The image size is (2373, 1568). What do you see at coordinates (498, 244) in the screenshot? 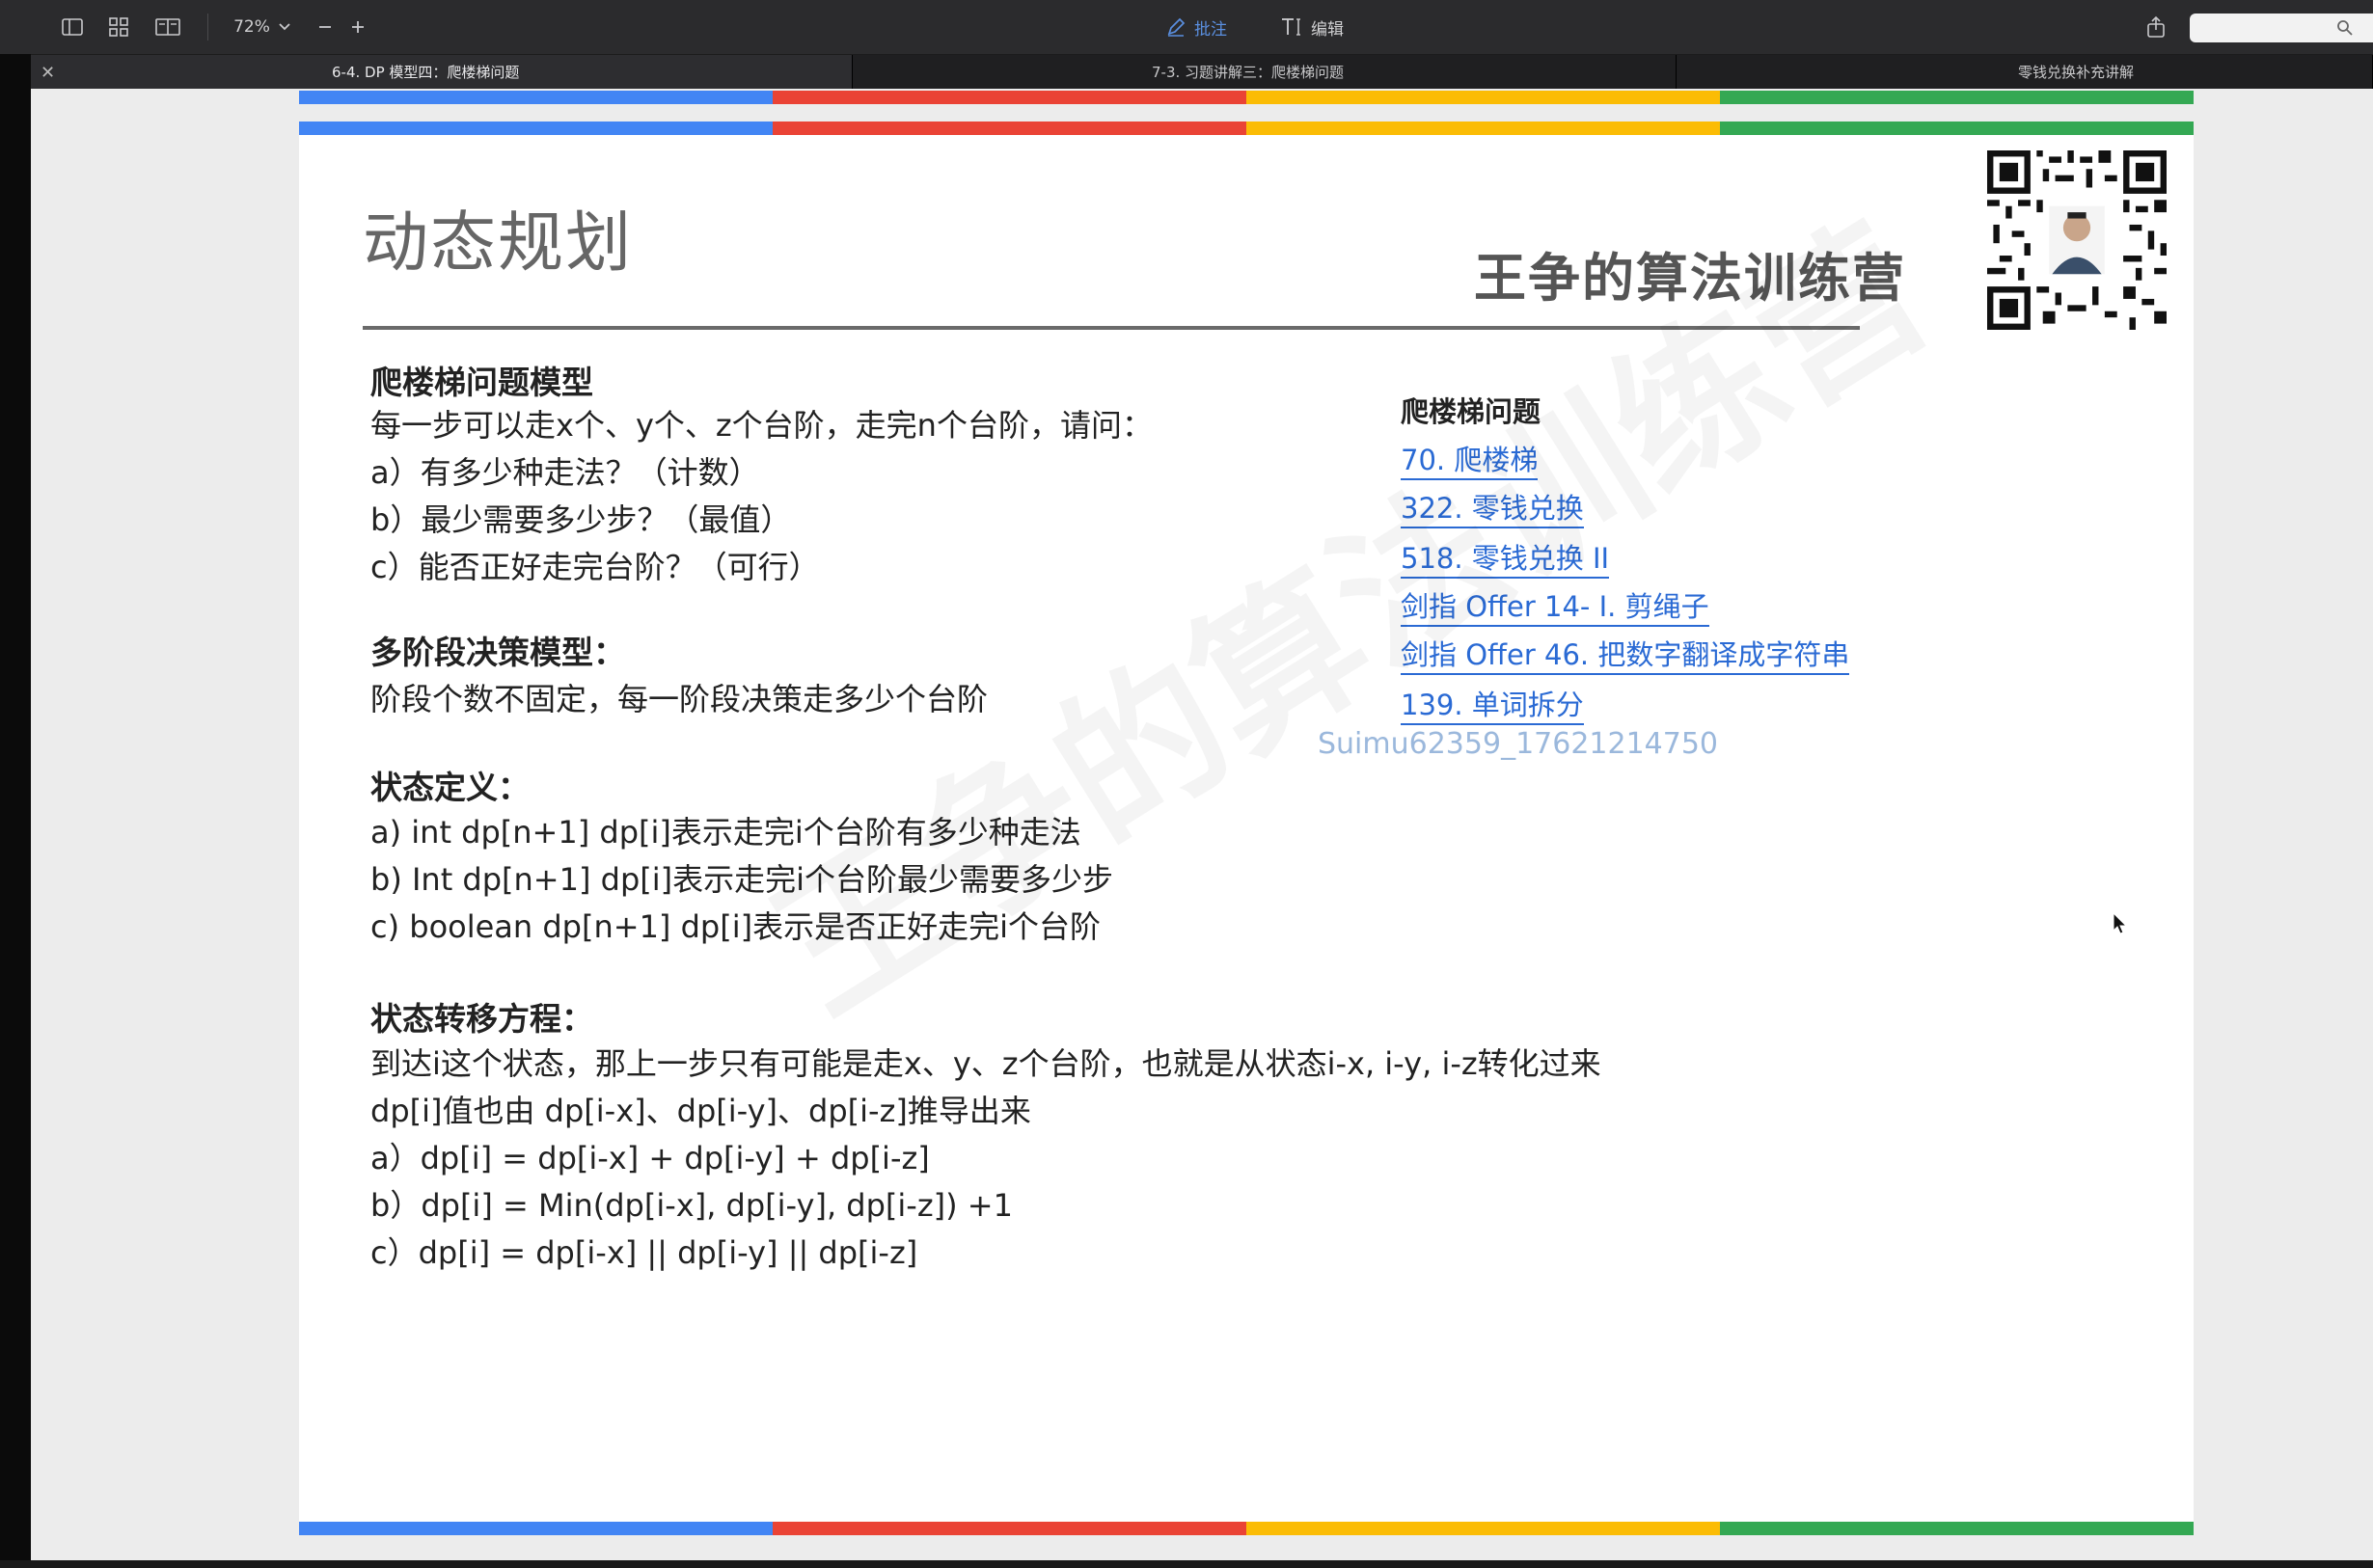
I see `page-title: 动态规划` at bounding box center [498, 244].